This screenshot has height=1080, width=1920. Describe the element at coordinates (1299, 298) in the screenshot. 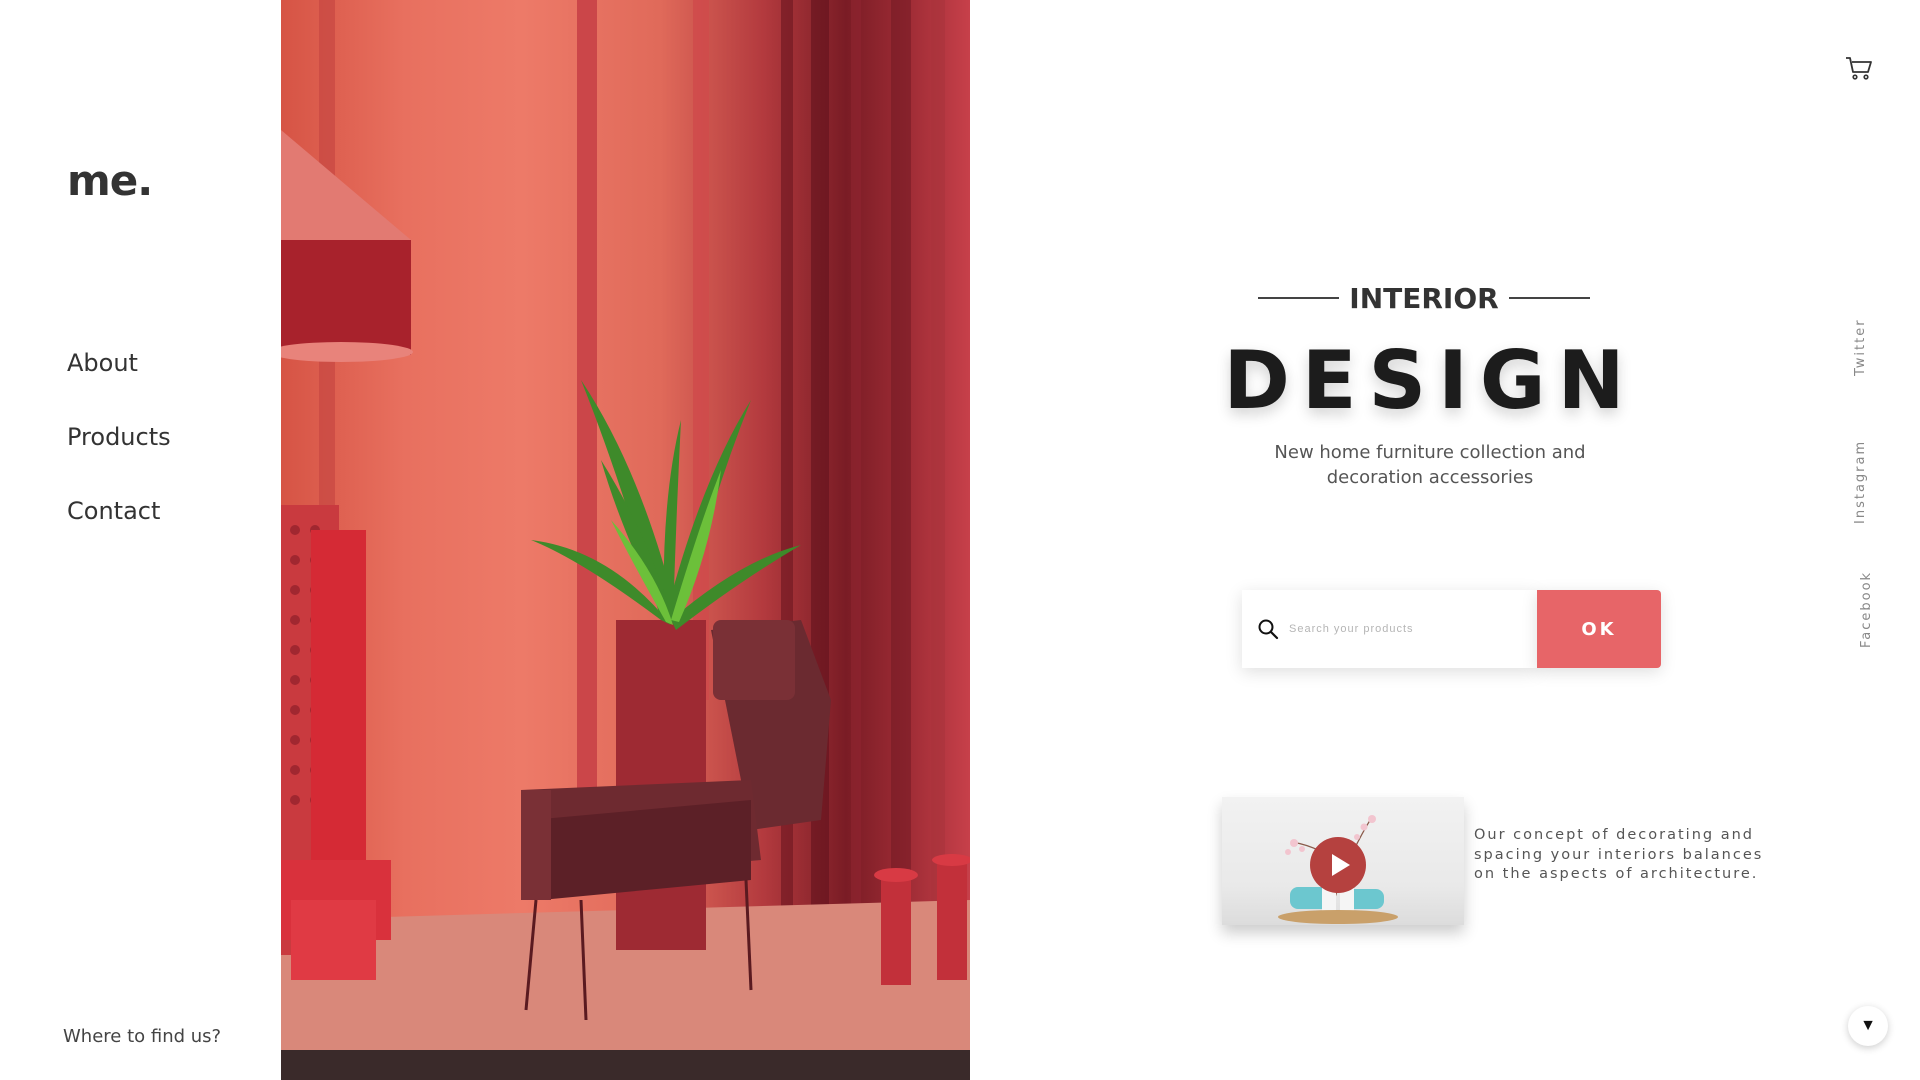

I see `divider-line-left` at that location.